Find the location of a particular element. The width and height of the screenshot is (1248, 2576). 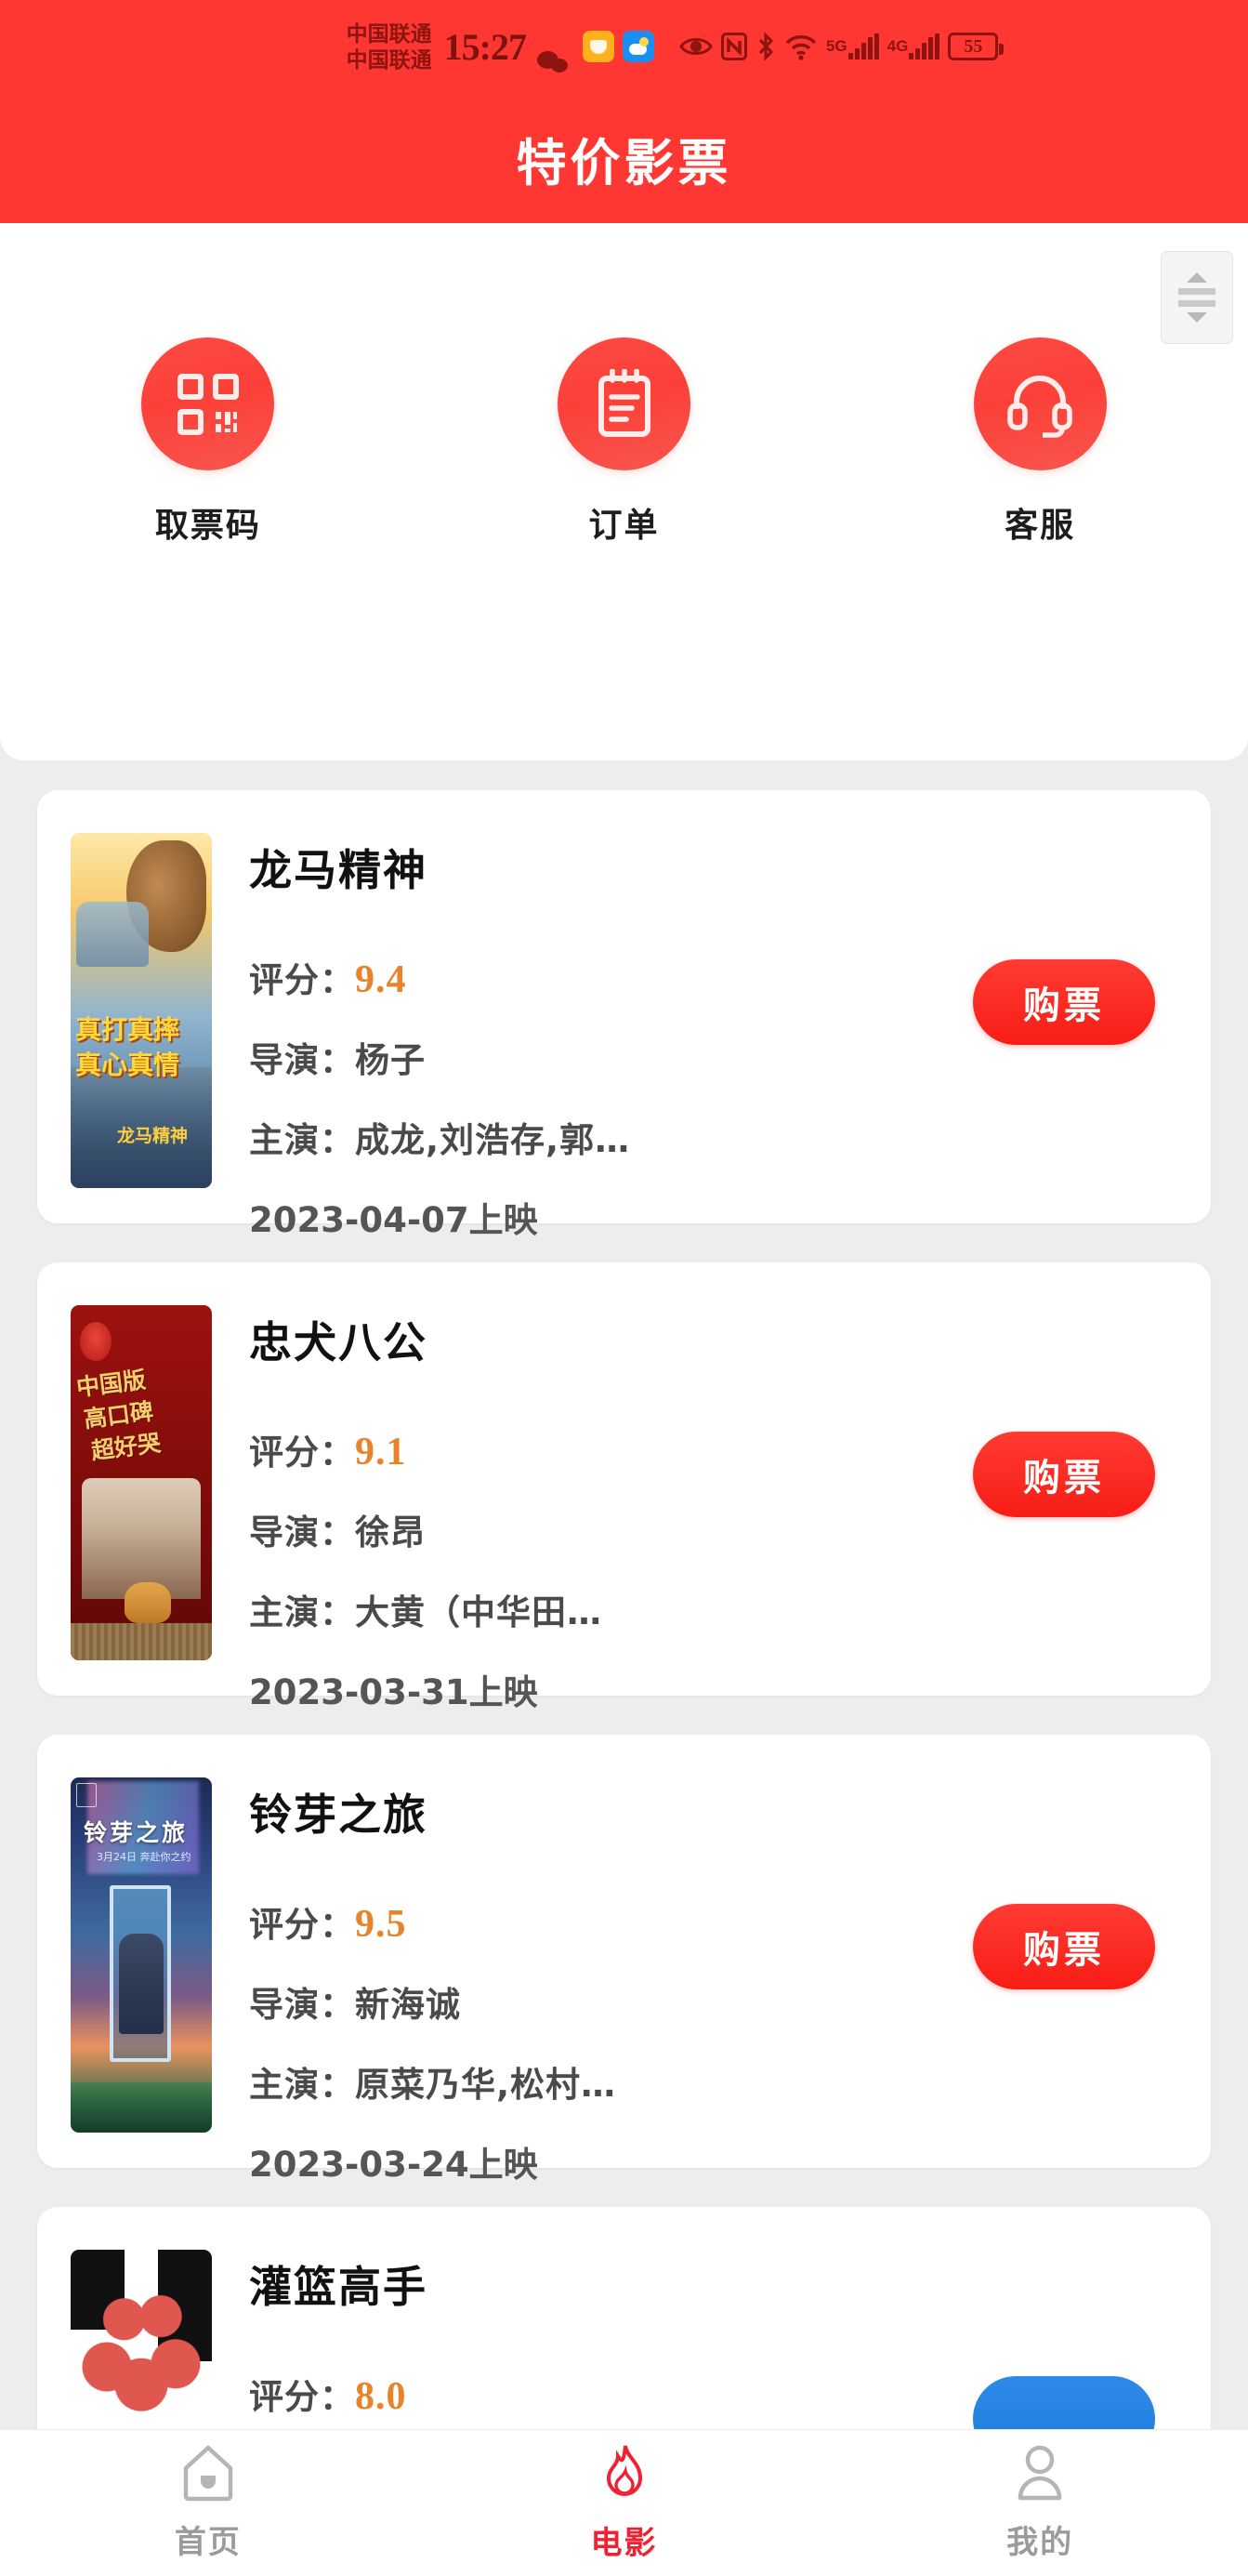

weather-app-icon is located at coordinates (638, 46).